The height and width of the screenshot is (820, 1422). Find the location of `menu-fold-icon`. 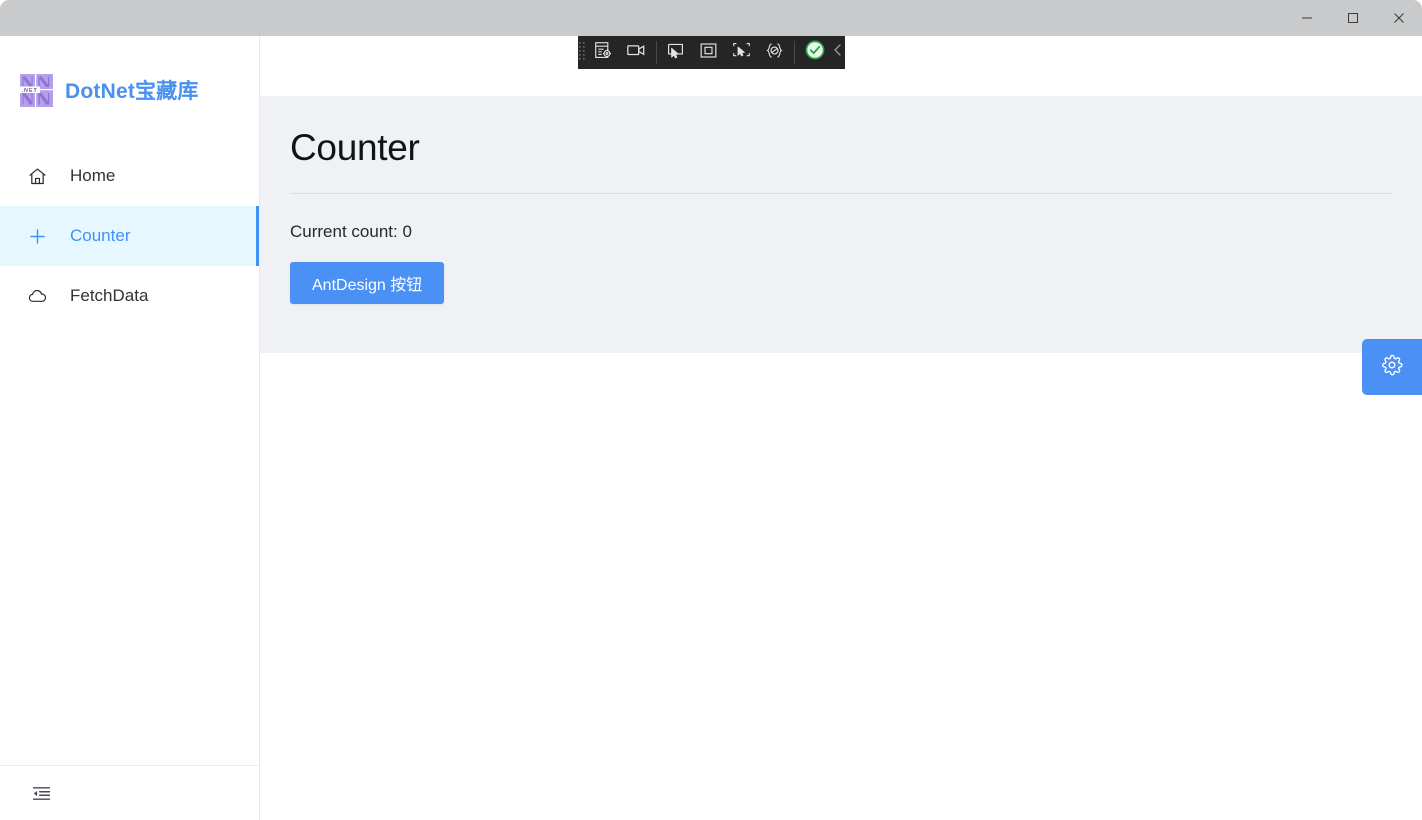

menu-fold-icon is located at coordinates (41, 793).